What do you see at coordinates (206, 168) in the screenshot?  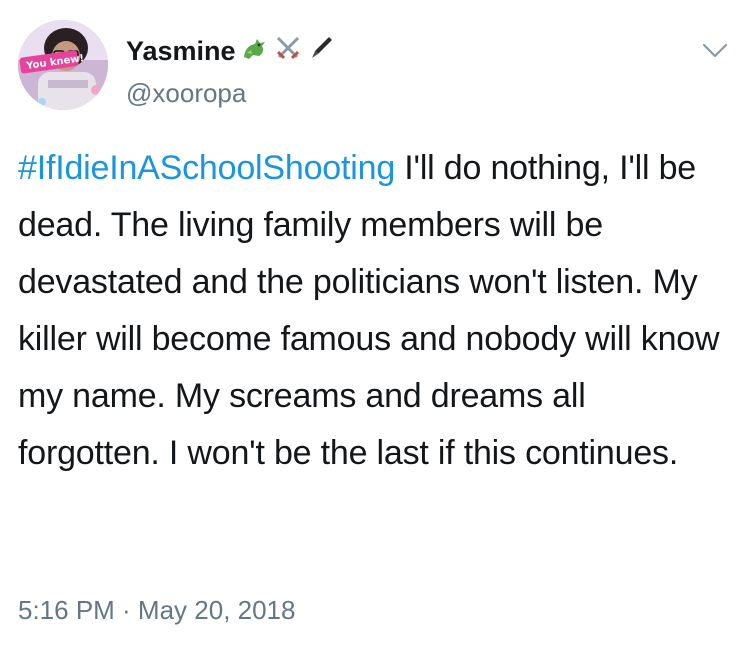 I see `hashtag-link: #IfIdieInASchoolShooting` at bounding box center [206, 168].